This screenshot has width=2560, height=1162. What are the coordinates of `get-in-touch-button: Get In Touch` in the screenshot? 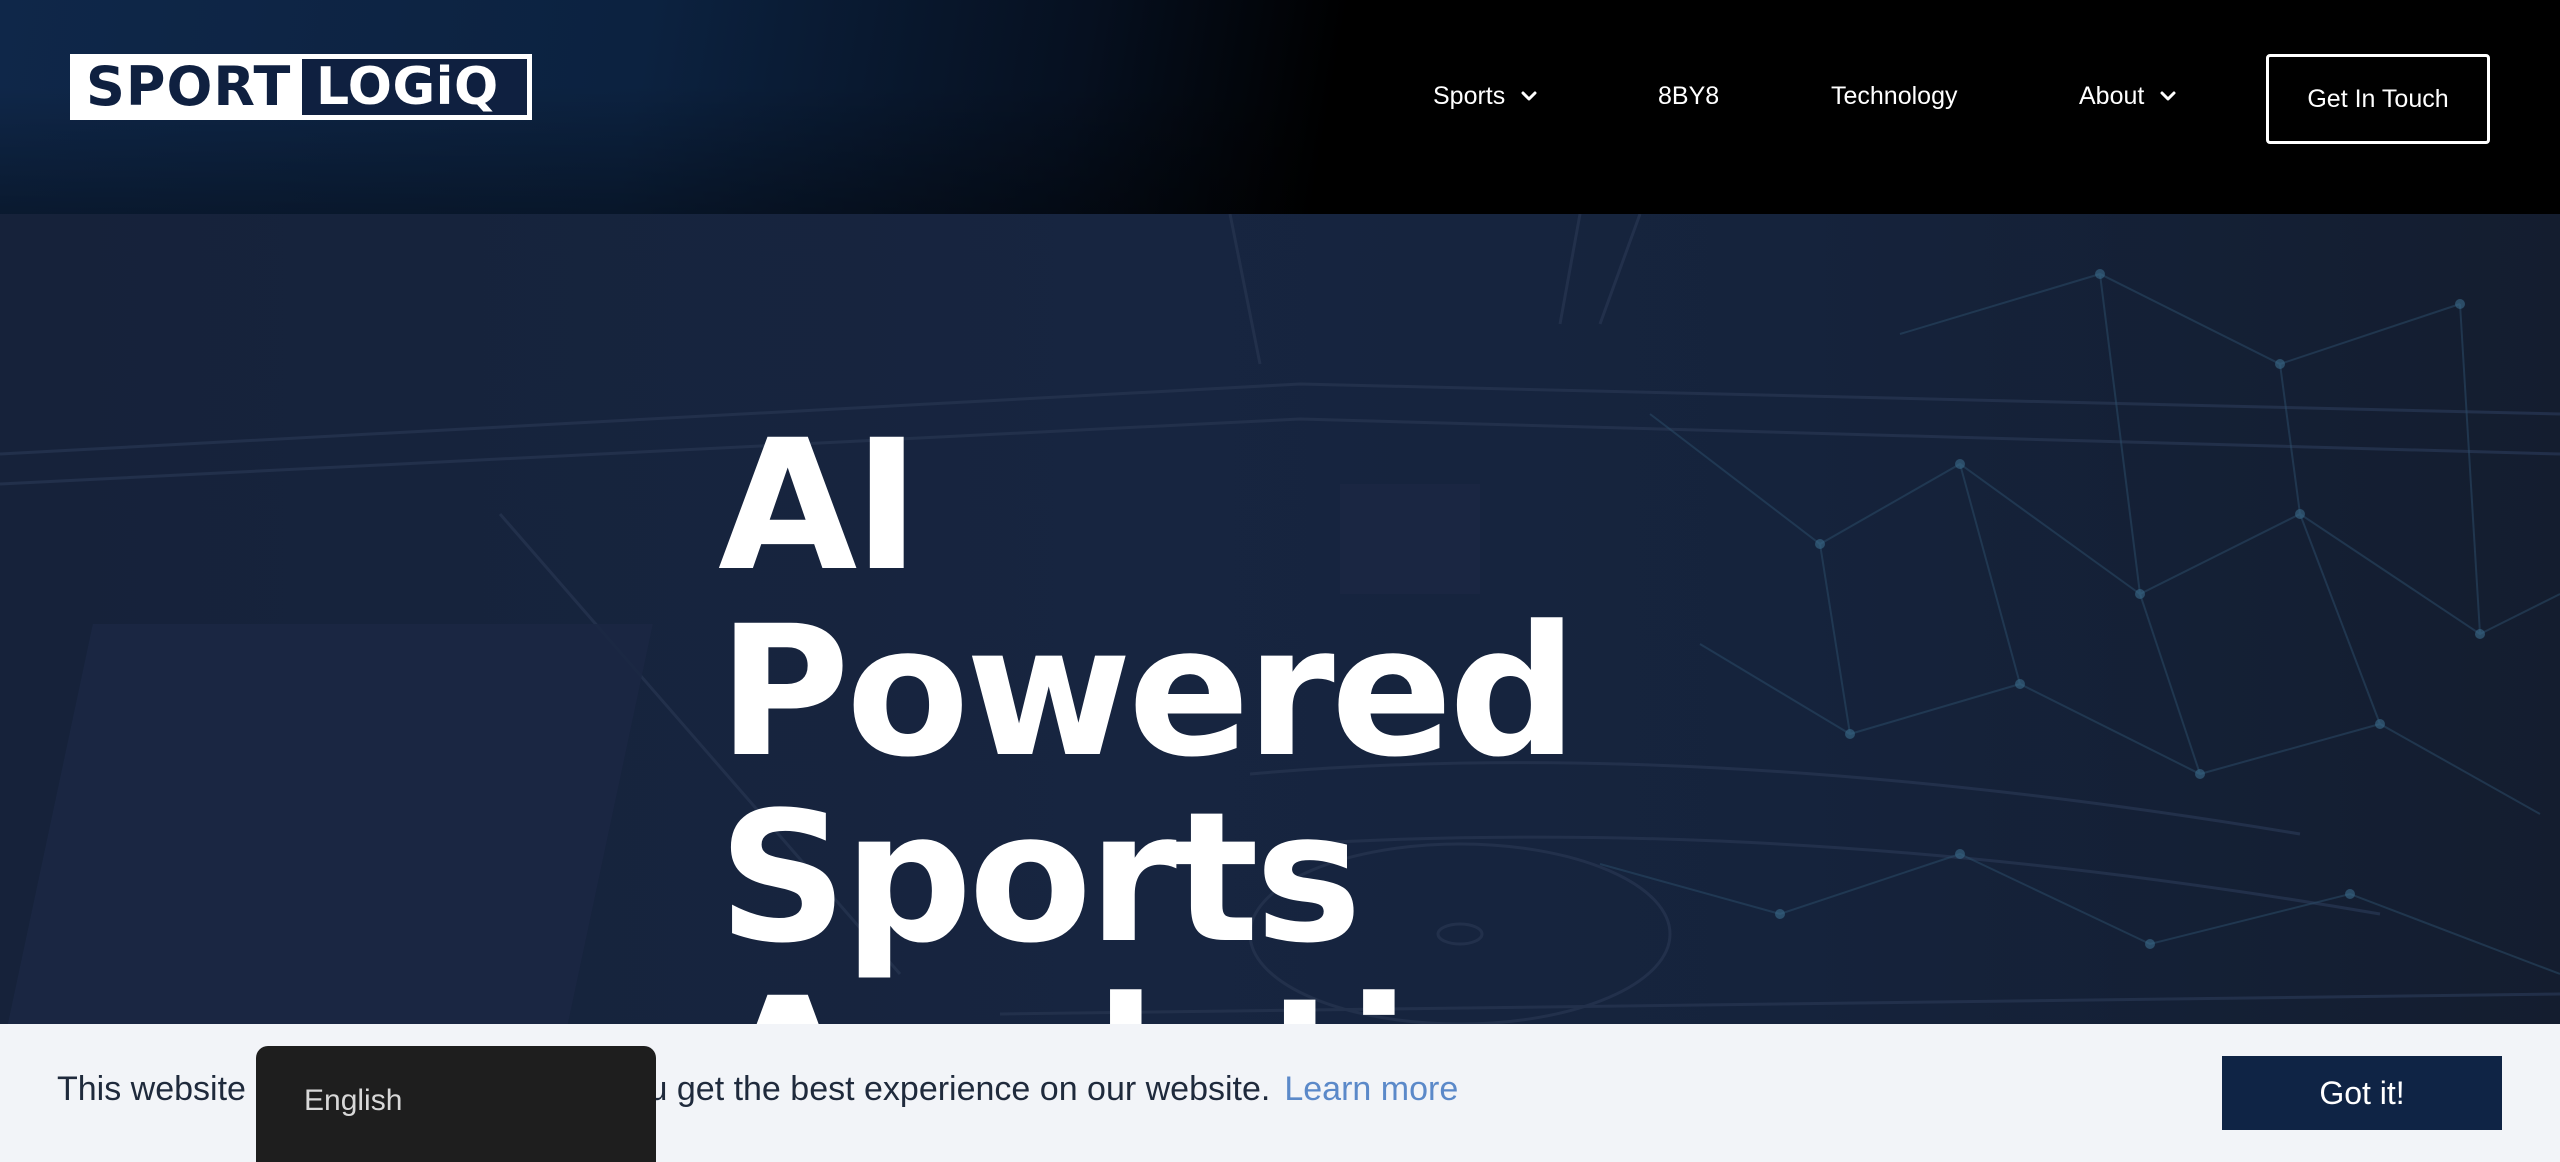 It's located at (2378, 99).